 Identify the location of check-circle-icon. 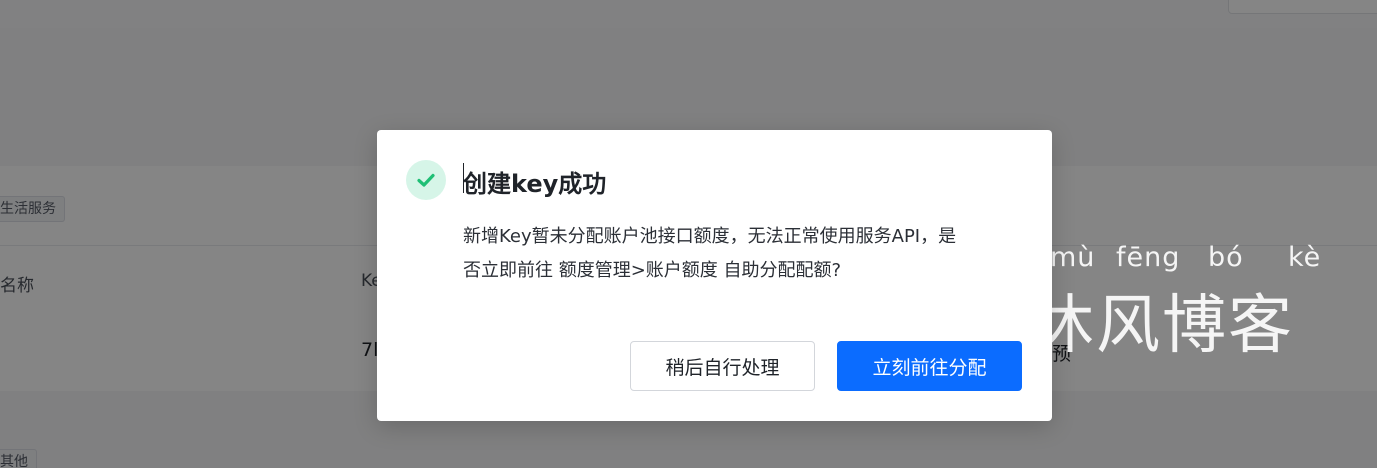
(426, 180).